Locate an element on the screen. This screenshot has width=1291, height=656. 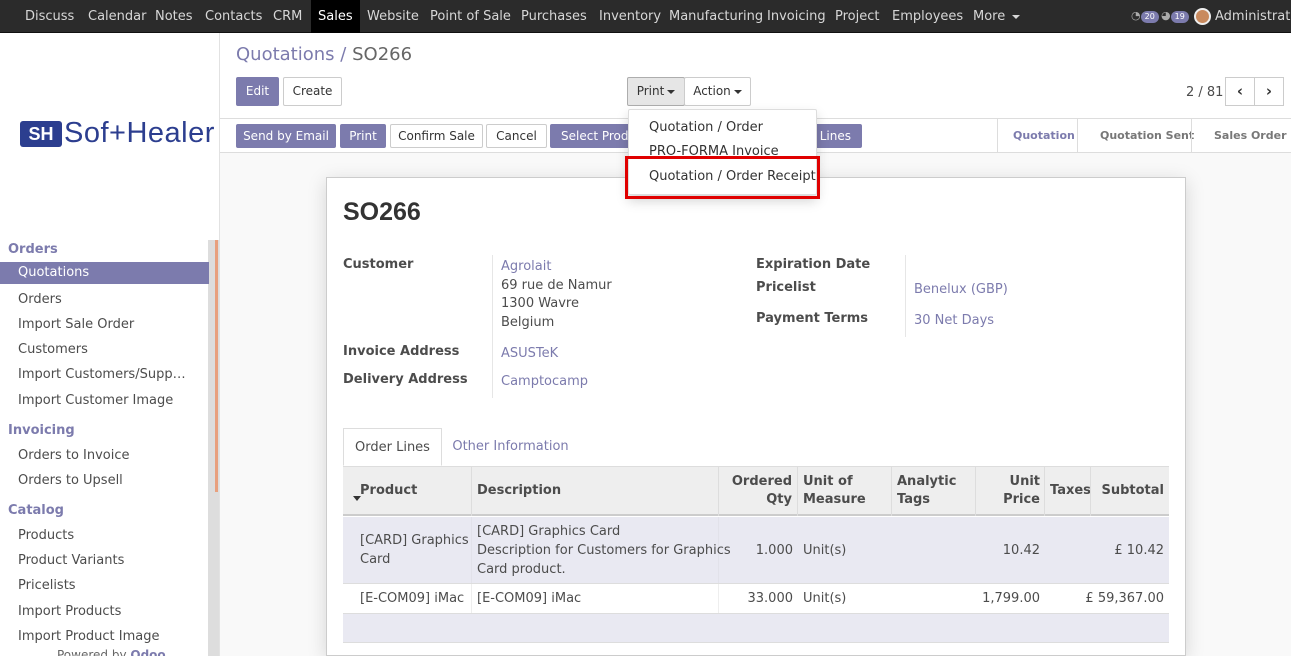
cell-description: [E-COM09] iMac is located at coordinates (529, 598).